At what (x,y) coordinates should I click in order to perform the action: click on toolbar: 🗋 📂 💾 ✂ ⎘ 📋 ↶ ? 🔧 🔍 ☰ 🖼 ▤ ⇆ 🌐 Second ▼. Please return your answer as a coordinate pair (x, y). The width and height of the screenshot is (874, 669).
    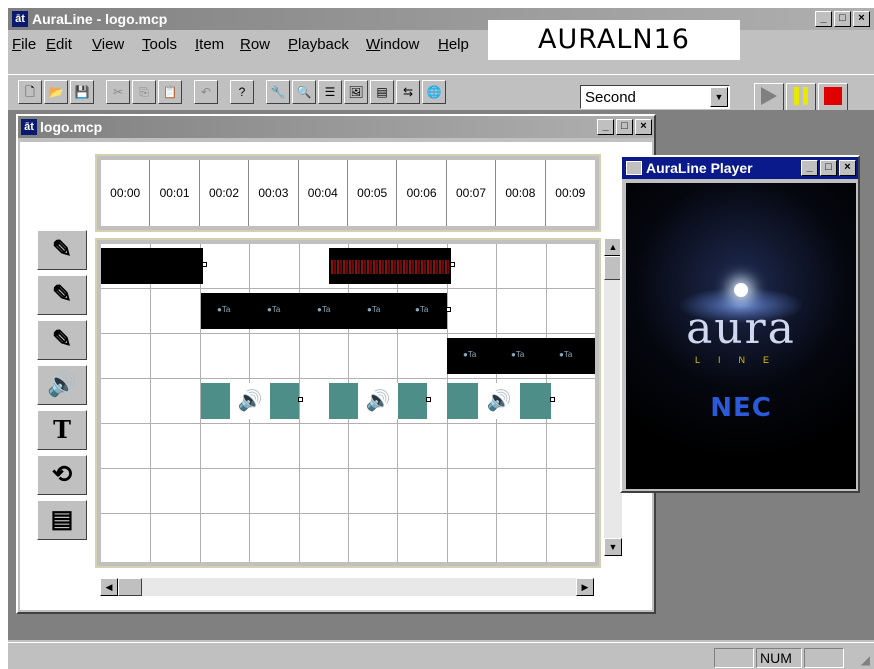
    Looking at the image, I should click on (441, 92).